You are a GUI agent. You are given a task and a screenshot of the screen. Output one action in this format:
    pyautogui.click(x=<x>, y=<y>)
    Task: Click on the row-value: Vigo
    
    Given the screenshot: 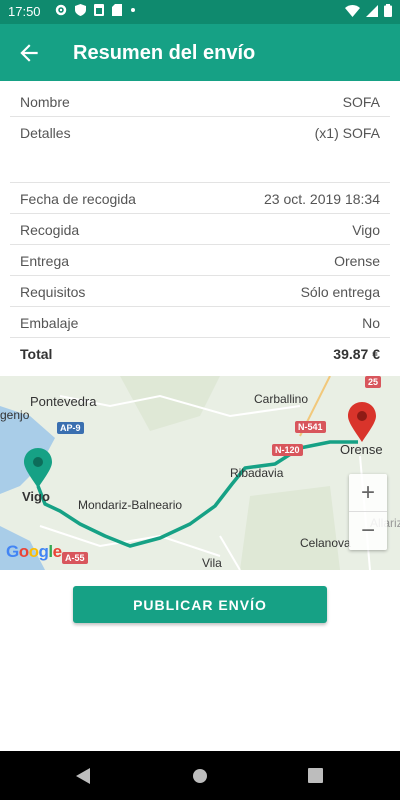 What is the action you would take?
    pyautogui.click(x=366, y=230)
    